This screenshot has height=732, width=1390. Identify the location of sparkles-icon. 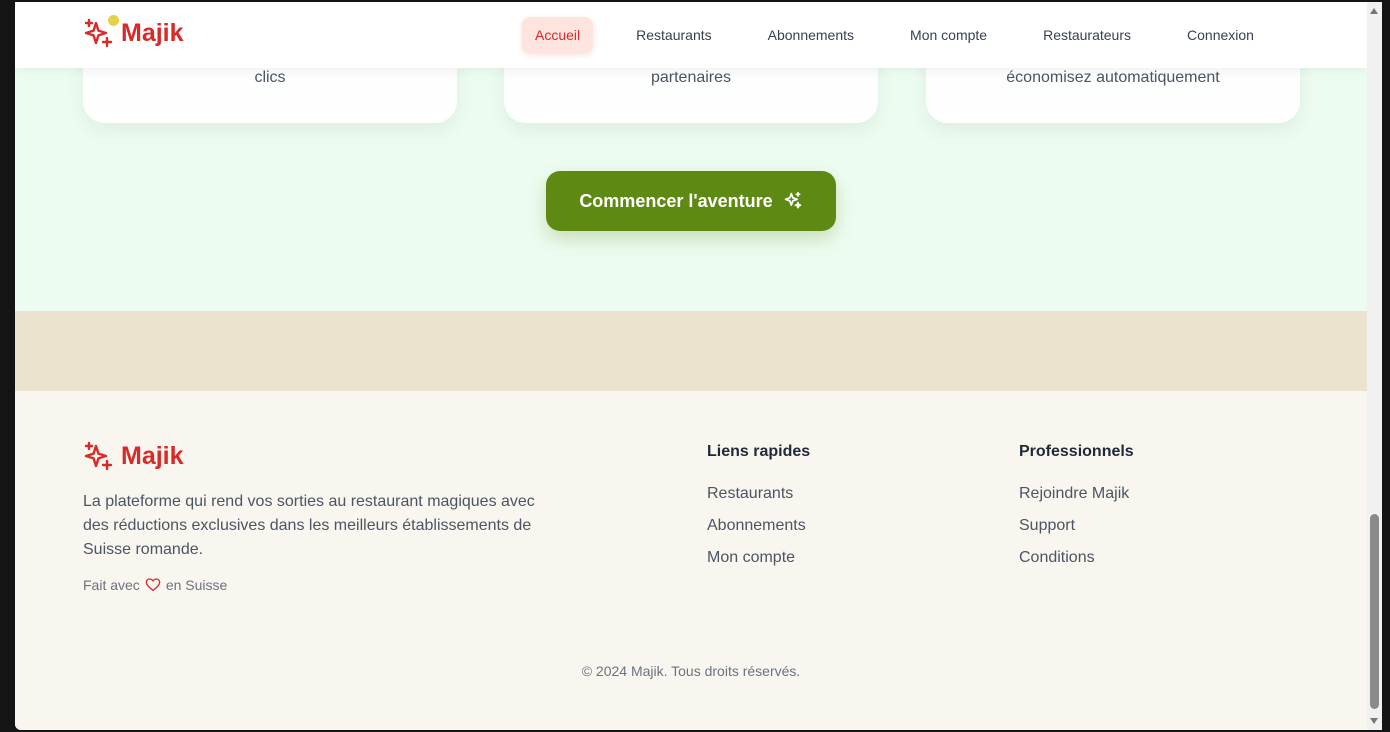
(793, 200).